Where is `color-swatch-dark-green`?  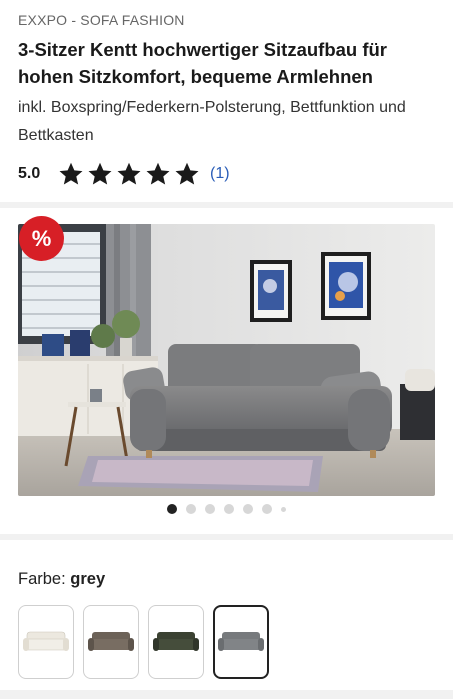 color-swatch-dark-green is located at coordinates (176, 642).